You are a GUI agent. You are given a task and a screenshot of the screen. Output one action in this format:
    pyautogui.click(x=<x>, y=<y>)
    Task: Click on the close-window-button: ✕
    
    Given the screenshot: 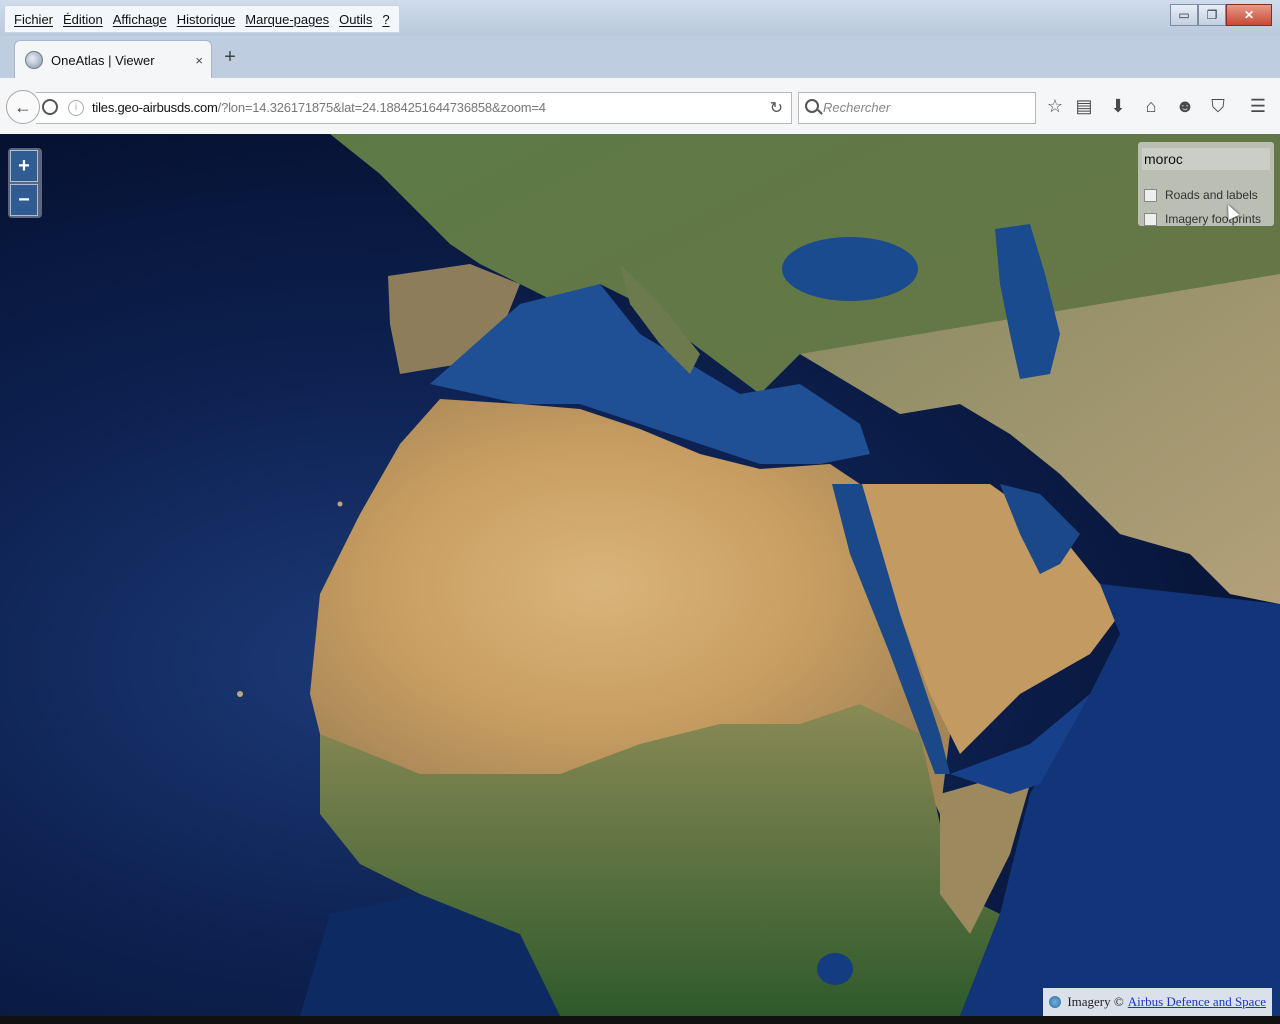 What is the action you would take?
    pyautogui.click(x=1249, y=15)
    